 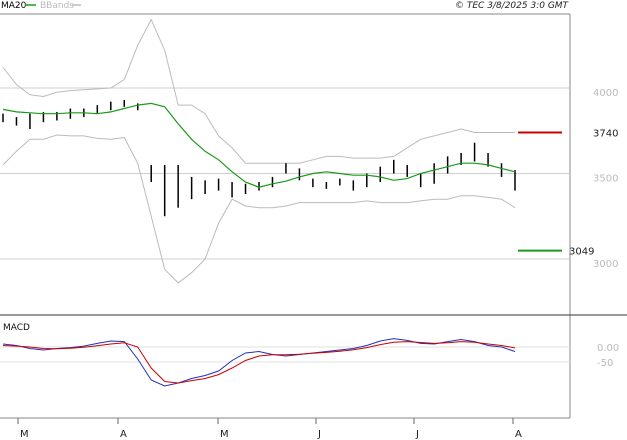 I want to click on macd-y-tick-label: -50, so click(x=605, y=363).